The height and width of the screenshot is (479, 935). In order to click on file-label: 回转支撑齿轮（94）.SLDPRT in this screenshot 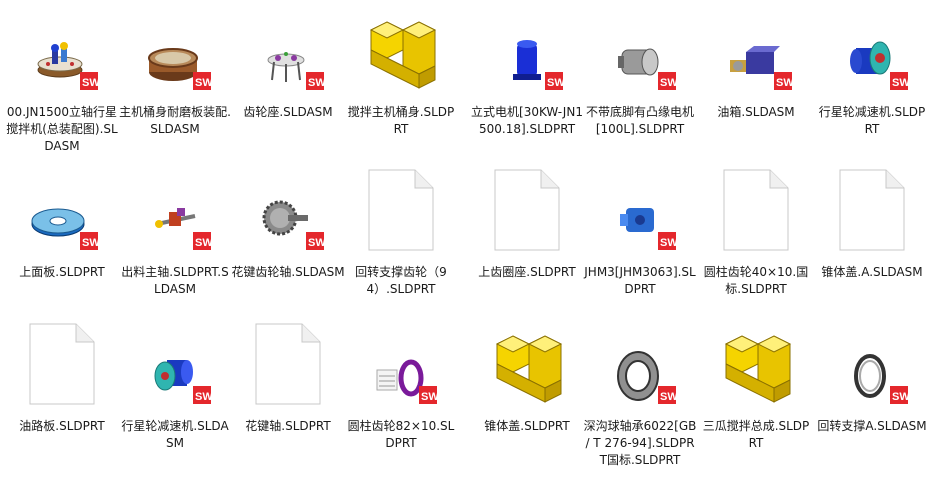, I will do `click(401, 280)`.